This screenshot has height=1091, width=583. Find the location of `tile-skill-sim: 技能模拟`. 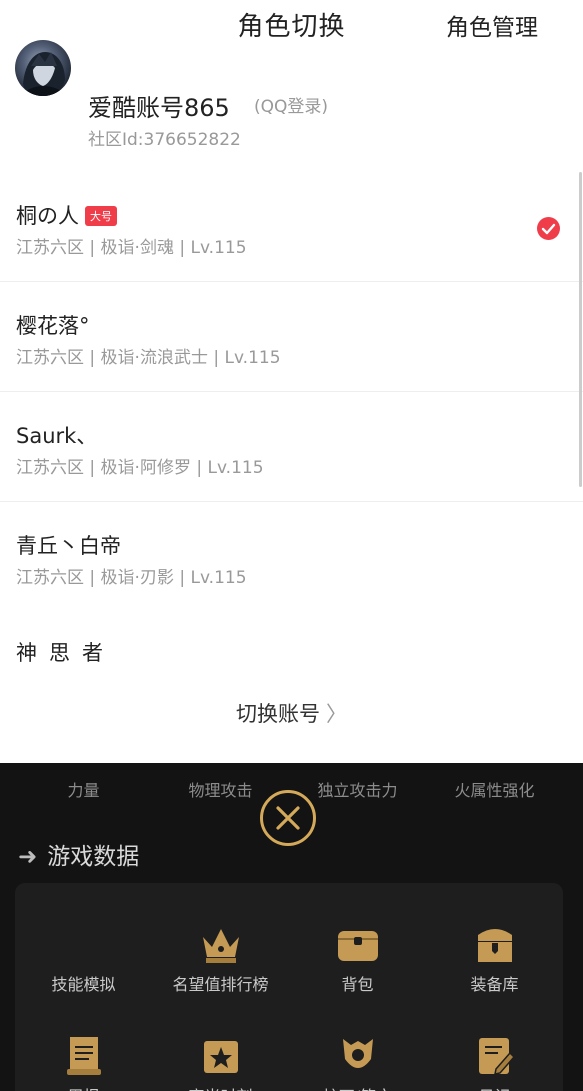

tile-skill-sim: 技能模拟 is located at coordinates (83, 958).